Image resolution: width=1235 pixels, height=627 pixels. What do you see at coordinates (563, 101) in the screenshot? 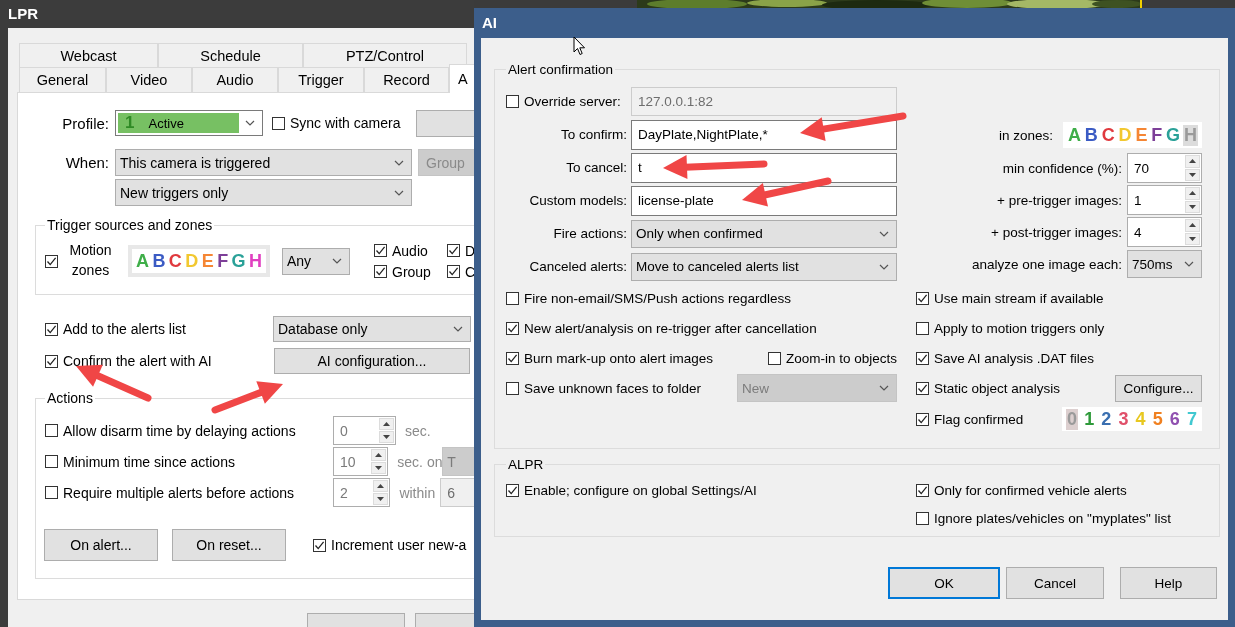
I see `checkbox: Override server:` at bounding box center [563, 101].